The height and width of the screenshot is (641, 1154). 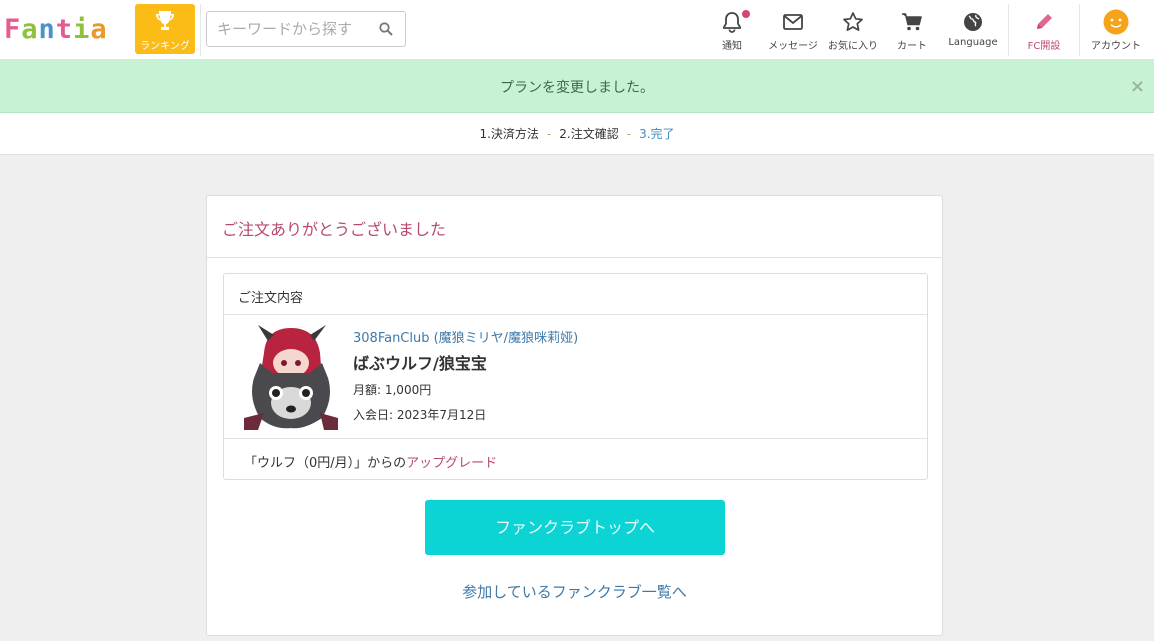 I want to click on nav-label: カート, so click(x=912, y=46).